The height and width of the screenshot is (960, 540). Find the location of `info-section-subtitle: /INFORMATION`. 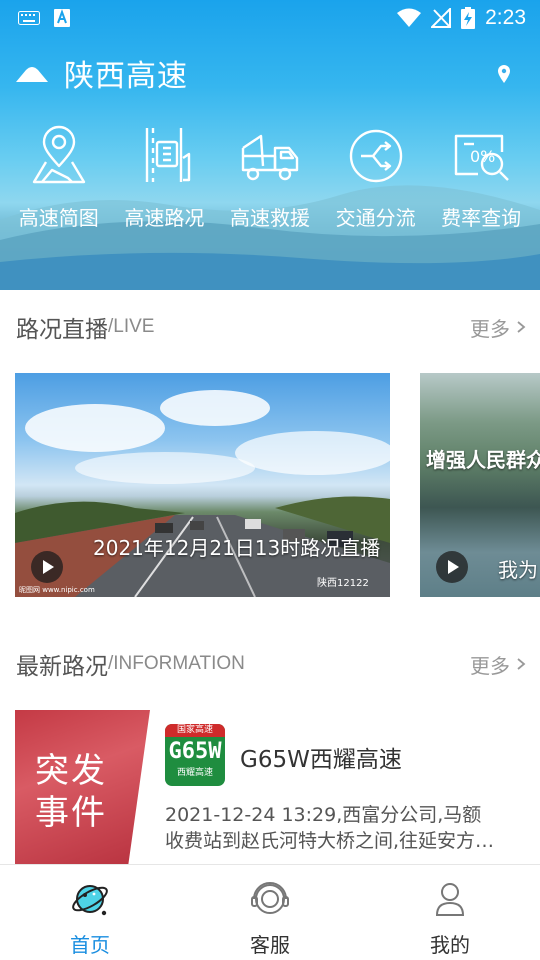

info-section-subtitle: /INFORMATION is located at coordinates (176, 663).